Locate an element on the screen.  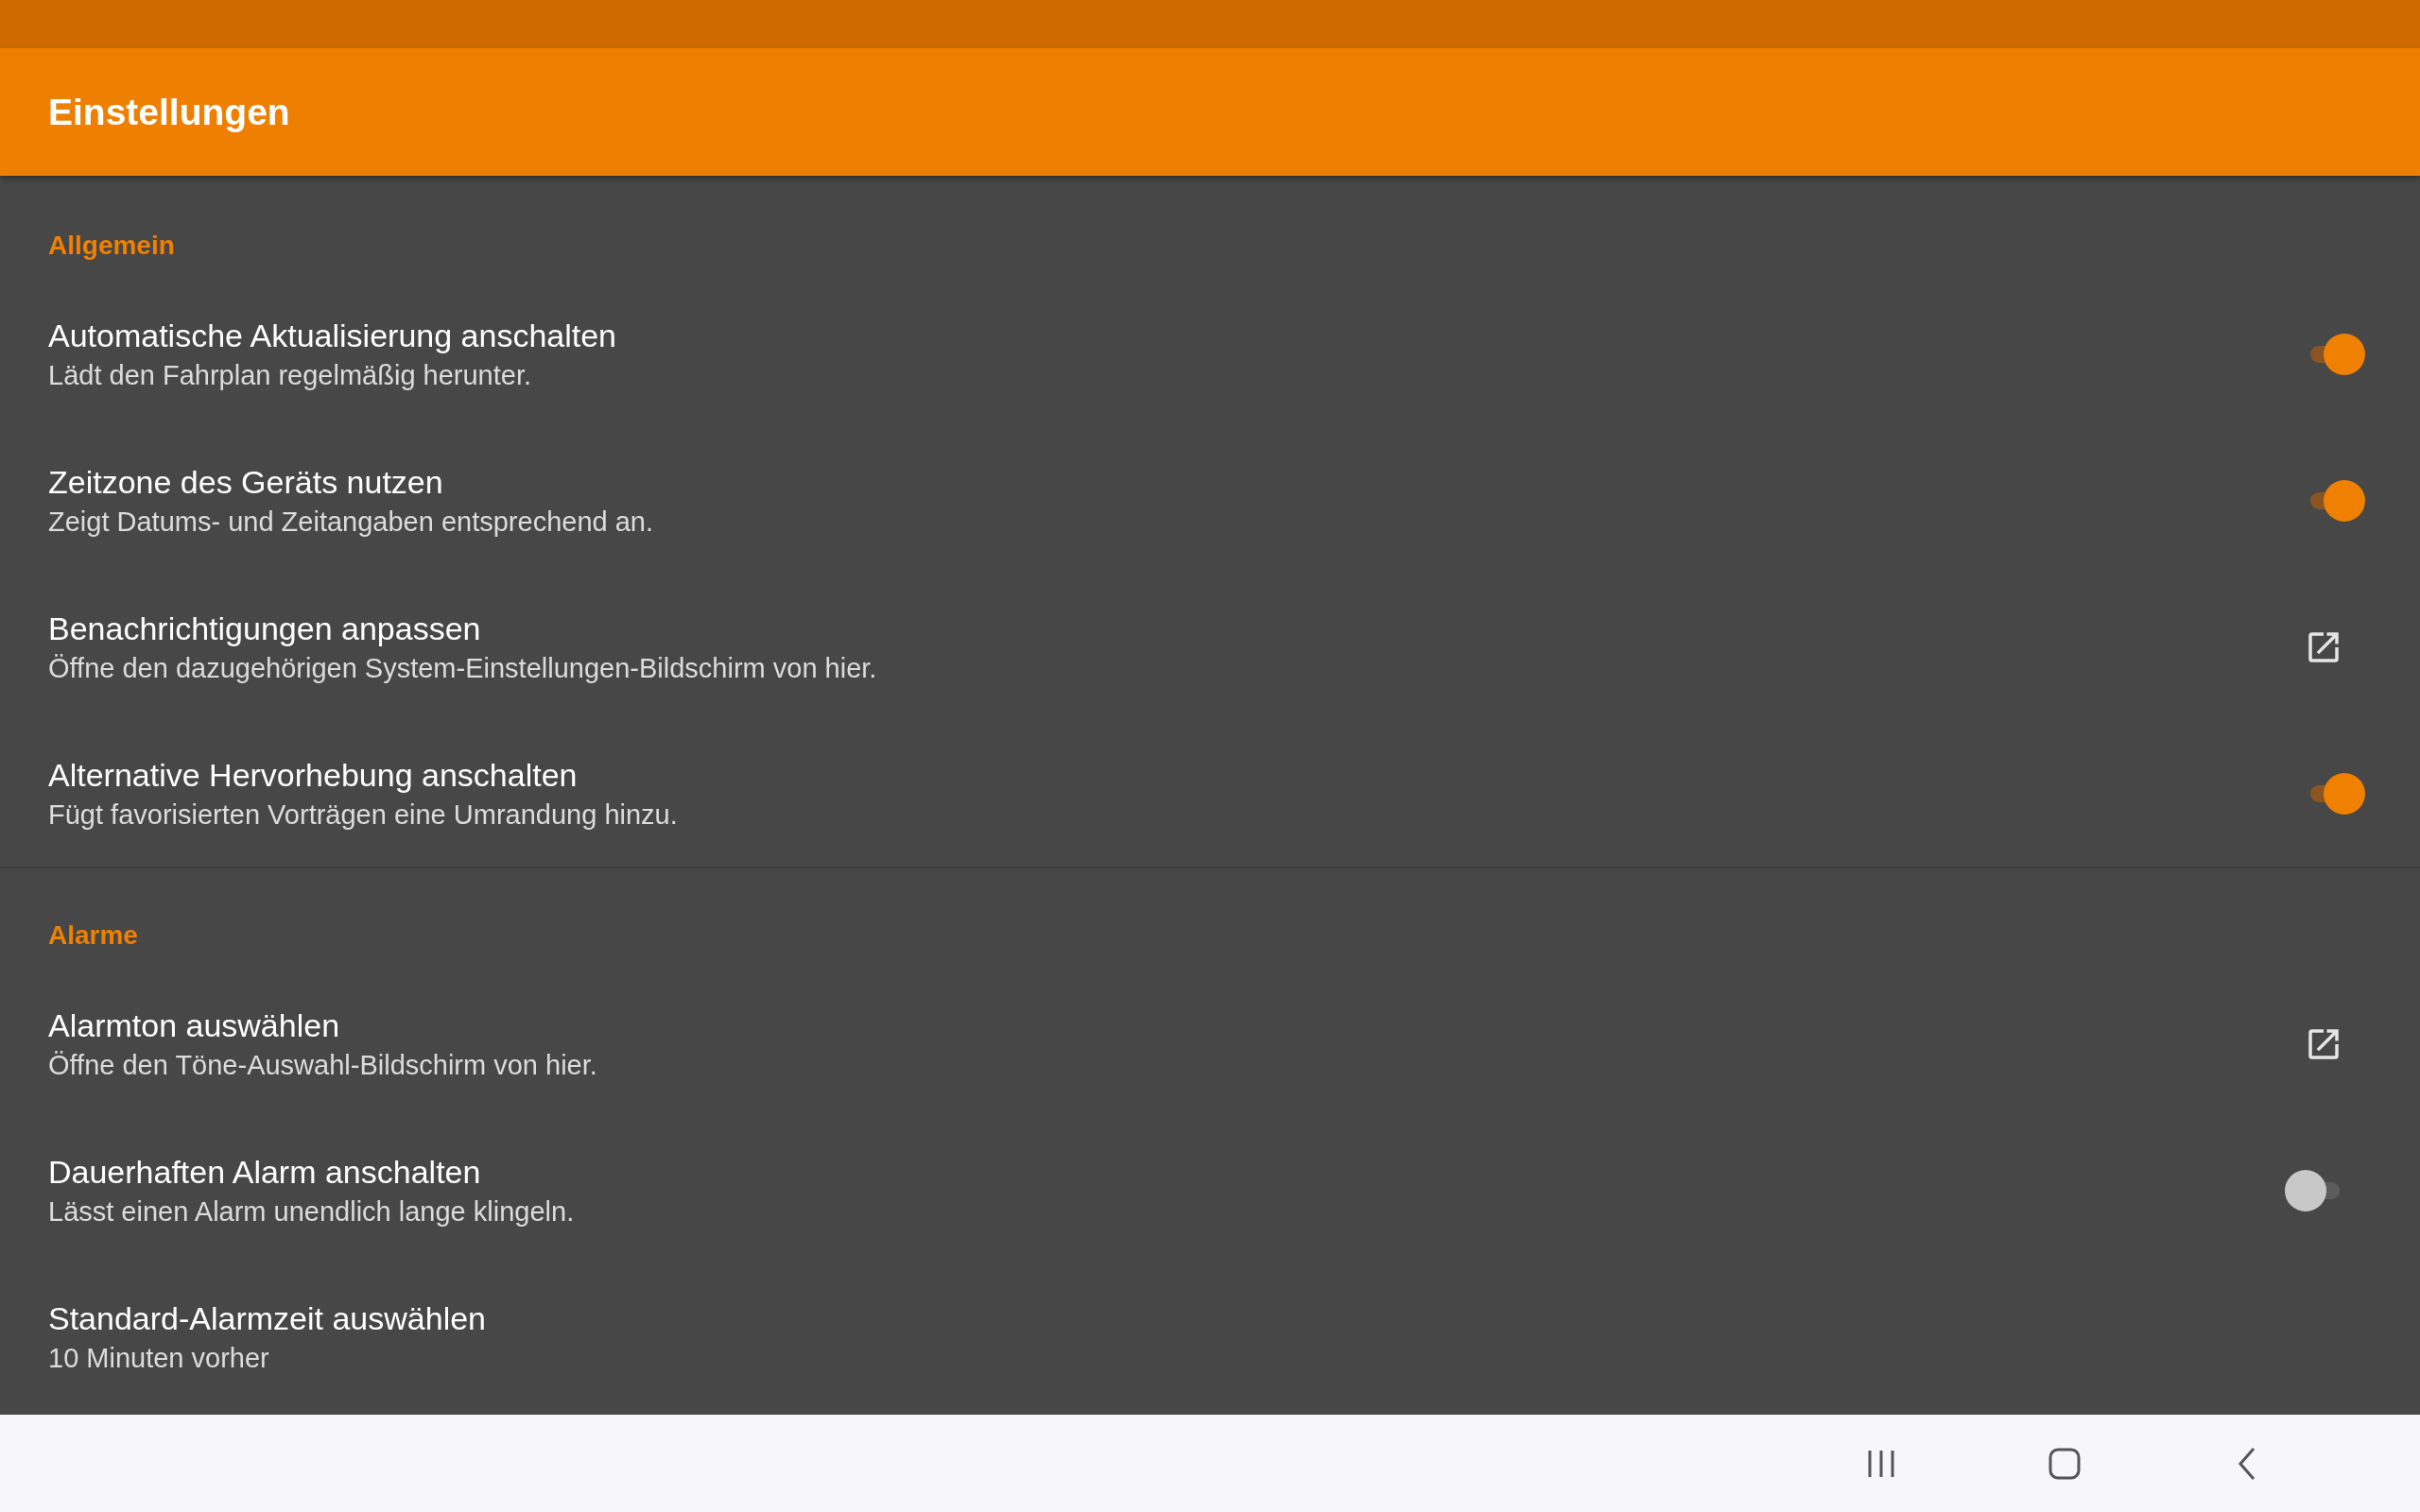
setting-summary: Zeigt Datums- und Zeitangaben entsprechend an. is located at coordinates (351, 522).